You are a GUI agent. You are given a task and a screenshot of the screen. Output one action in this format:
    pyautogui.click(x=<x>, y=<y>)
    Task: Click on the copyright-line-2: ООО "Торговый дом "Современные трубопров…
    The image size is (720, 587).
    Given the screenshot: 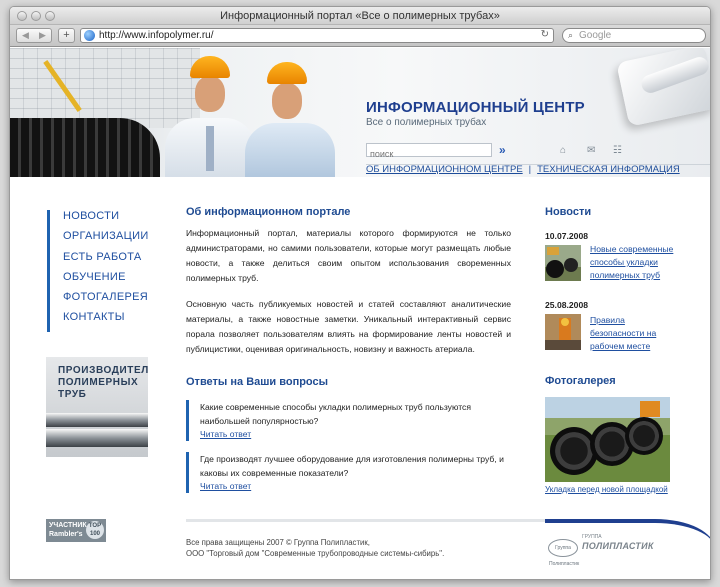 What is the action you would take?
    pyautogui.click(x=315, y=553)
    